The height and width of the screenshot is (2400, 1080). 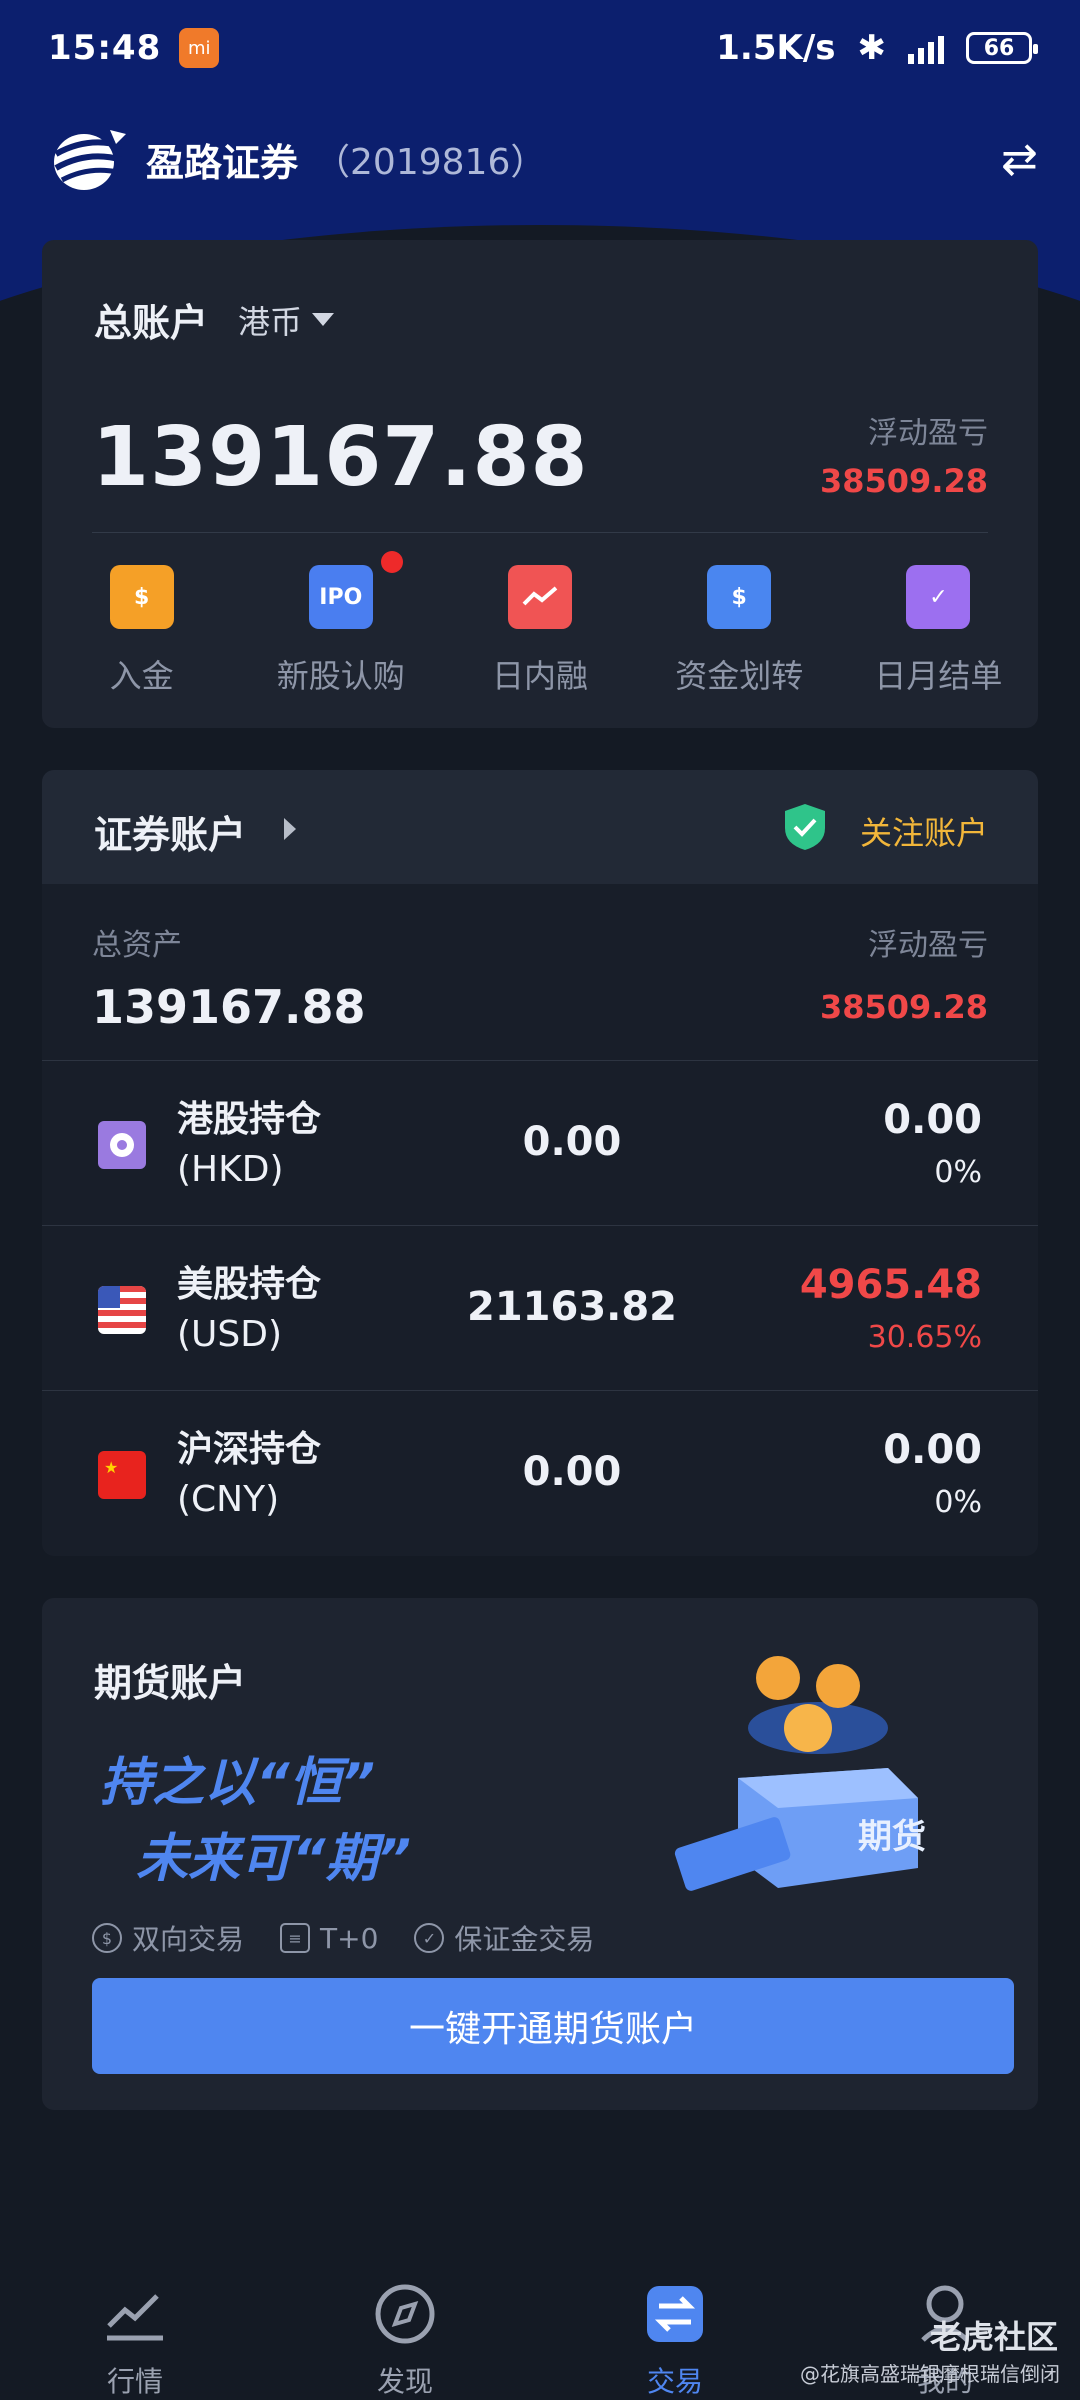 I want to click on slogan-line-2: 未来可“期”, so click(x=273, y=1859).